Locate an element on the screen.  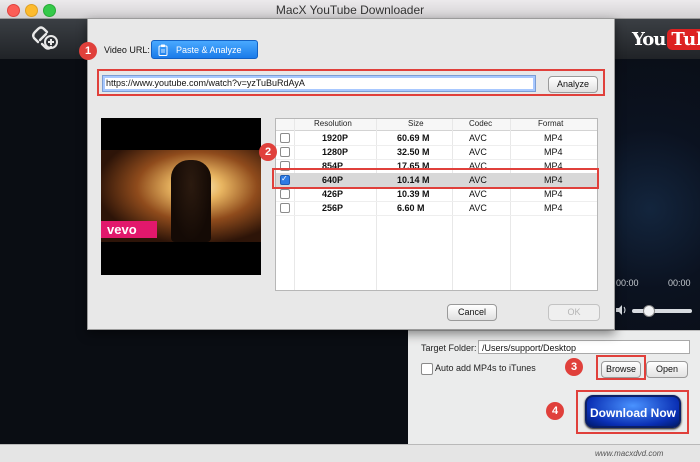
cell-resolution: 256P is located at coordinates (333, 208).